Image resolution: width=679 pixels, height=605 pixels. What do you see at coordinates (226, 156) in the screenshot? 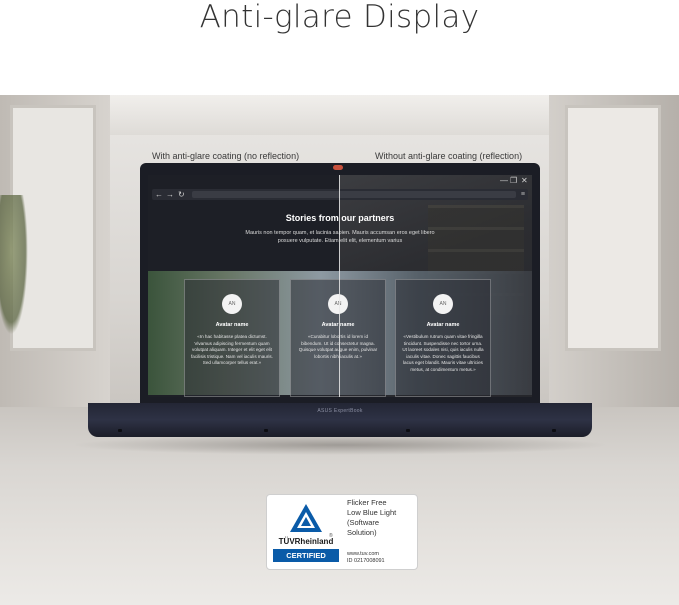
I see `caption-with-anti-glare: With anti-glare coating (no reflection)` at bounding box center [226, 156].